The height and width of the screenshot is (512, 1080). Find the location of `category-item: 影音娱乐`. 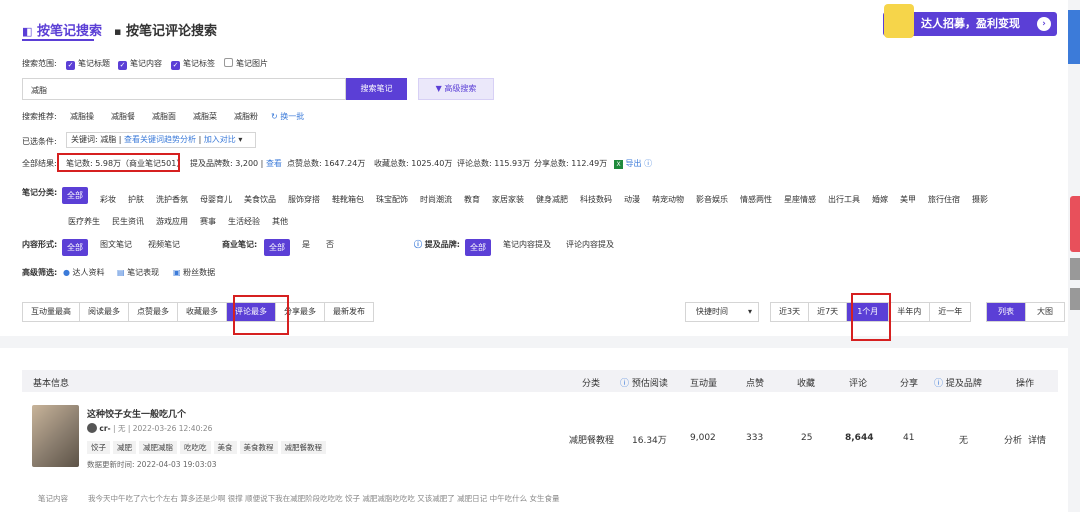

category-item: 影音娱乐 is located at coordinates (712, 199).